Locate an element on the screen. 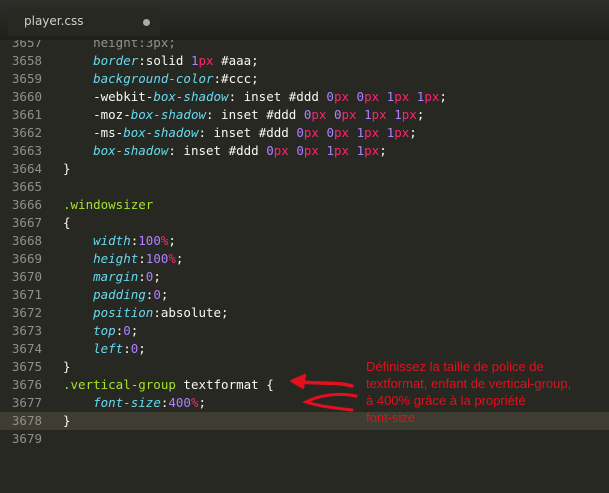 The width and height of the screenshot is (609, 493). code-token: 400 is located at coordinates (179, 402).